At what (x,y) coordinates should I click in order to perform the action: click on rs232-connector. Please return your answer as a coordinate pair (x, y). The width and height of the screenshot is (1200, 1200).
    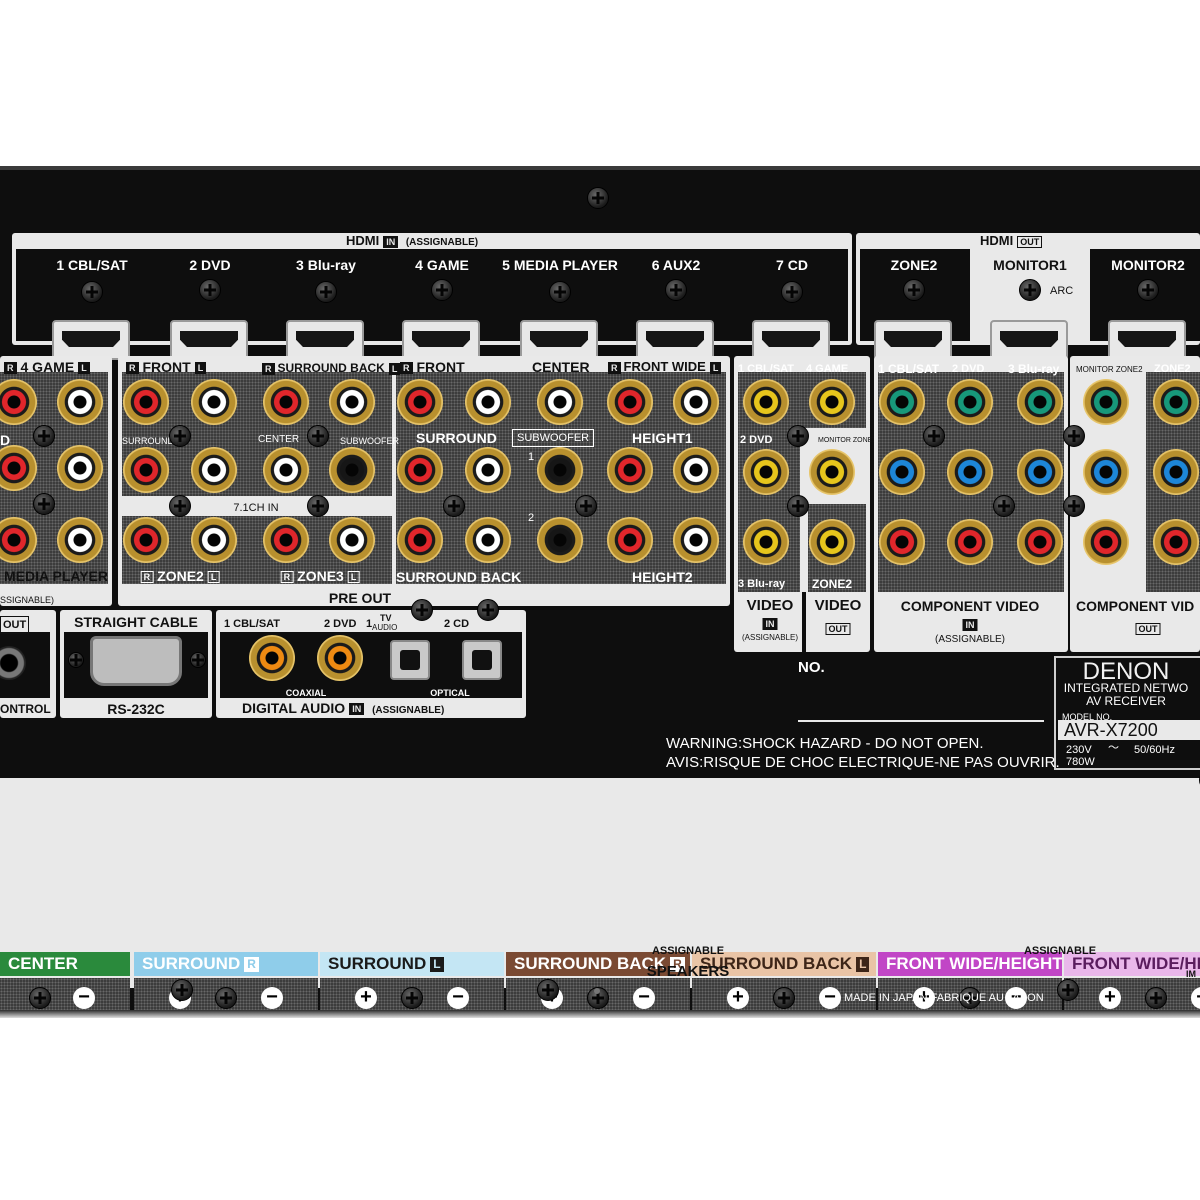
    Looking at the image, I should click on (136, 661).